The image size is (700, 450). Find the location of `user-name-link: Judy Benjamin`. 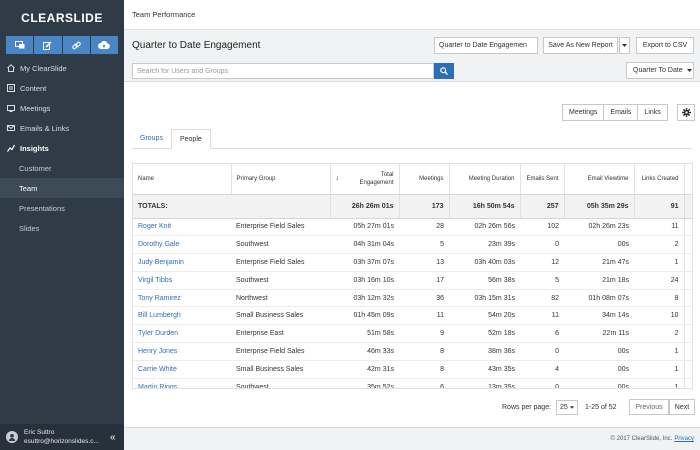

user-name-link: Judy Benjamin is located at coordinates (182, 262).